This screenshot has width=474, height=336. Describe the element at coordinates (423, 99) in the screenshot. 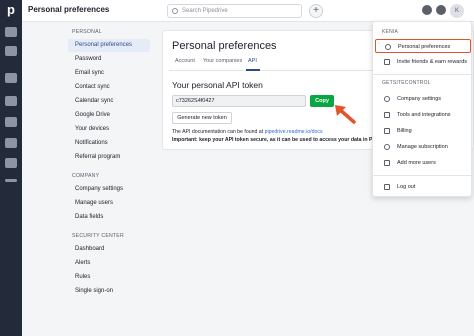

I see `dropdown-item-company-settings: Company settings` at that location.